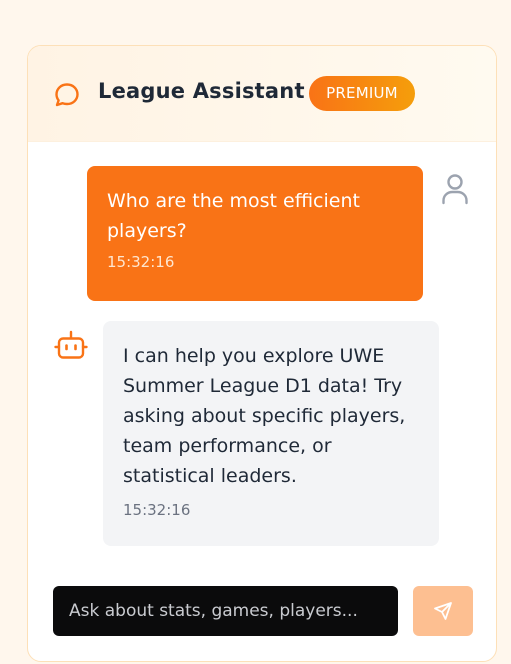  What do you see at coordinates (233, 216) in the screenshot?
I see `user-message-text: Who are the most efficient players?` at bounding box center [233, 216].